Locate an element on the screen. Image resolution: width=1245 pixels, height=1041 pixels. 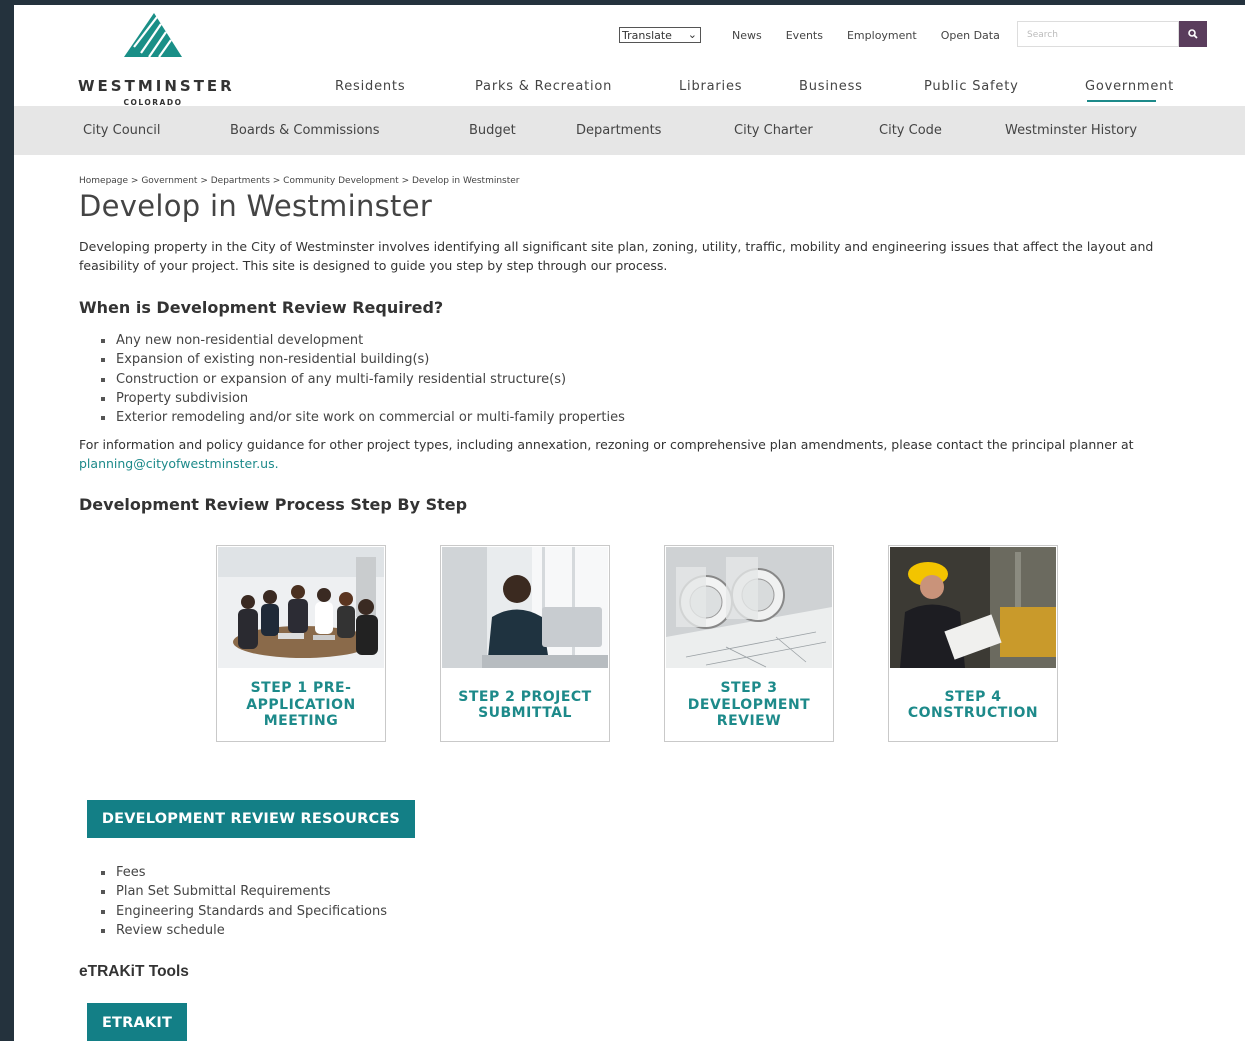
step-4-label: STEP 4 CONSTRUCTION is located at coordinates (973, 705).